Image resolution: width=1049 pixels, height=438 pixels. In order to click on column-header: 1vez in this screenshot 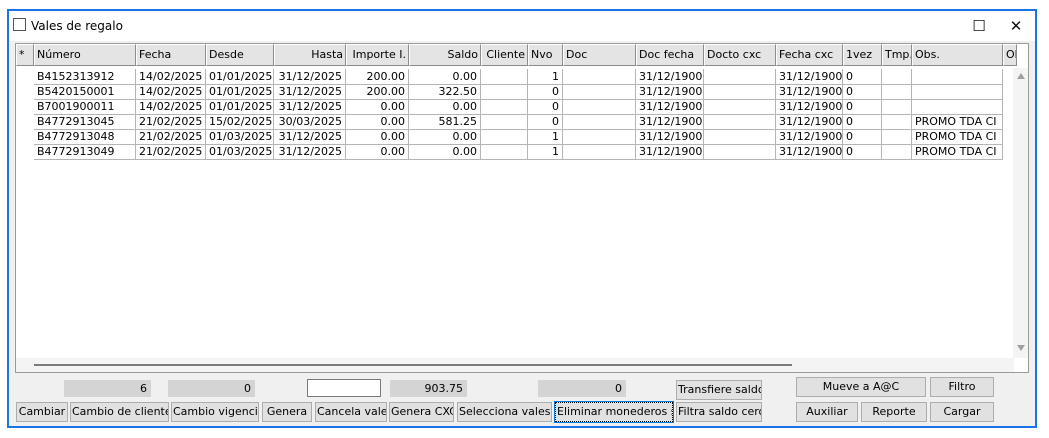, I will do `click(862, 55)`.